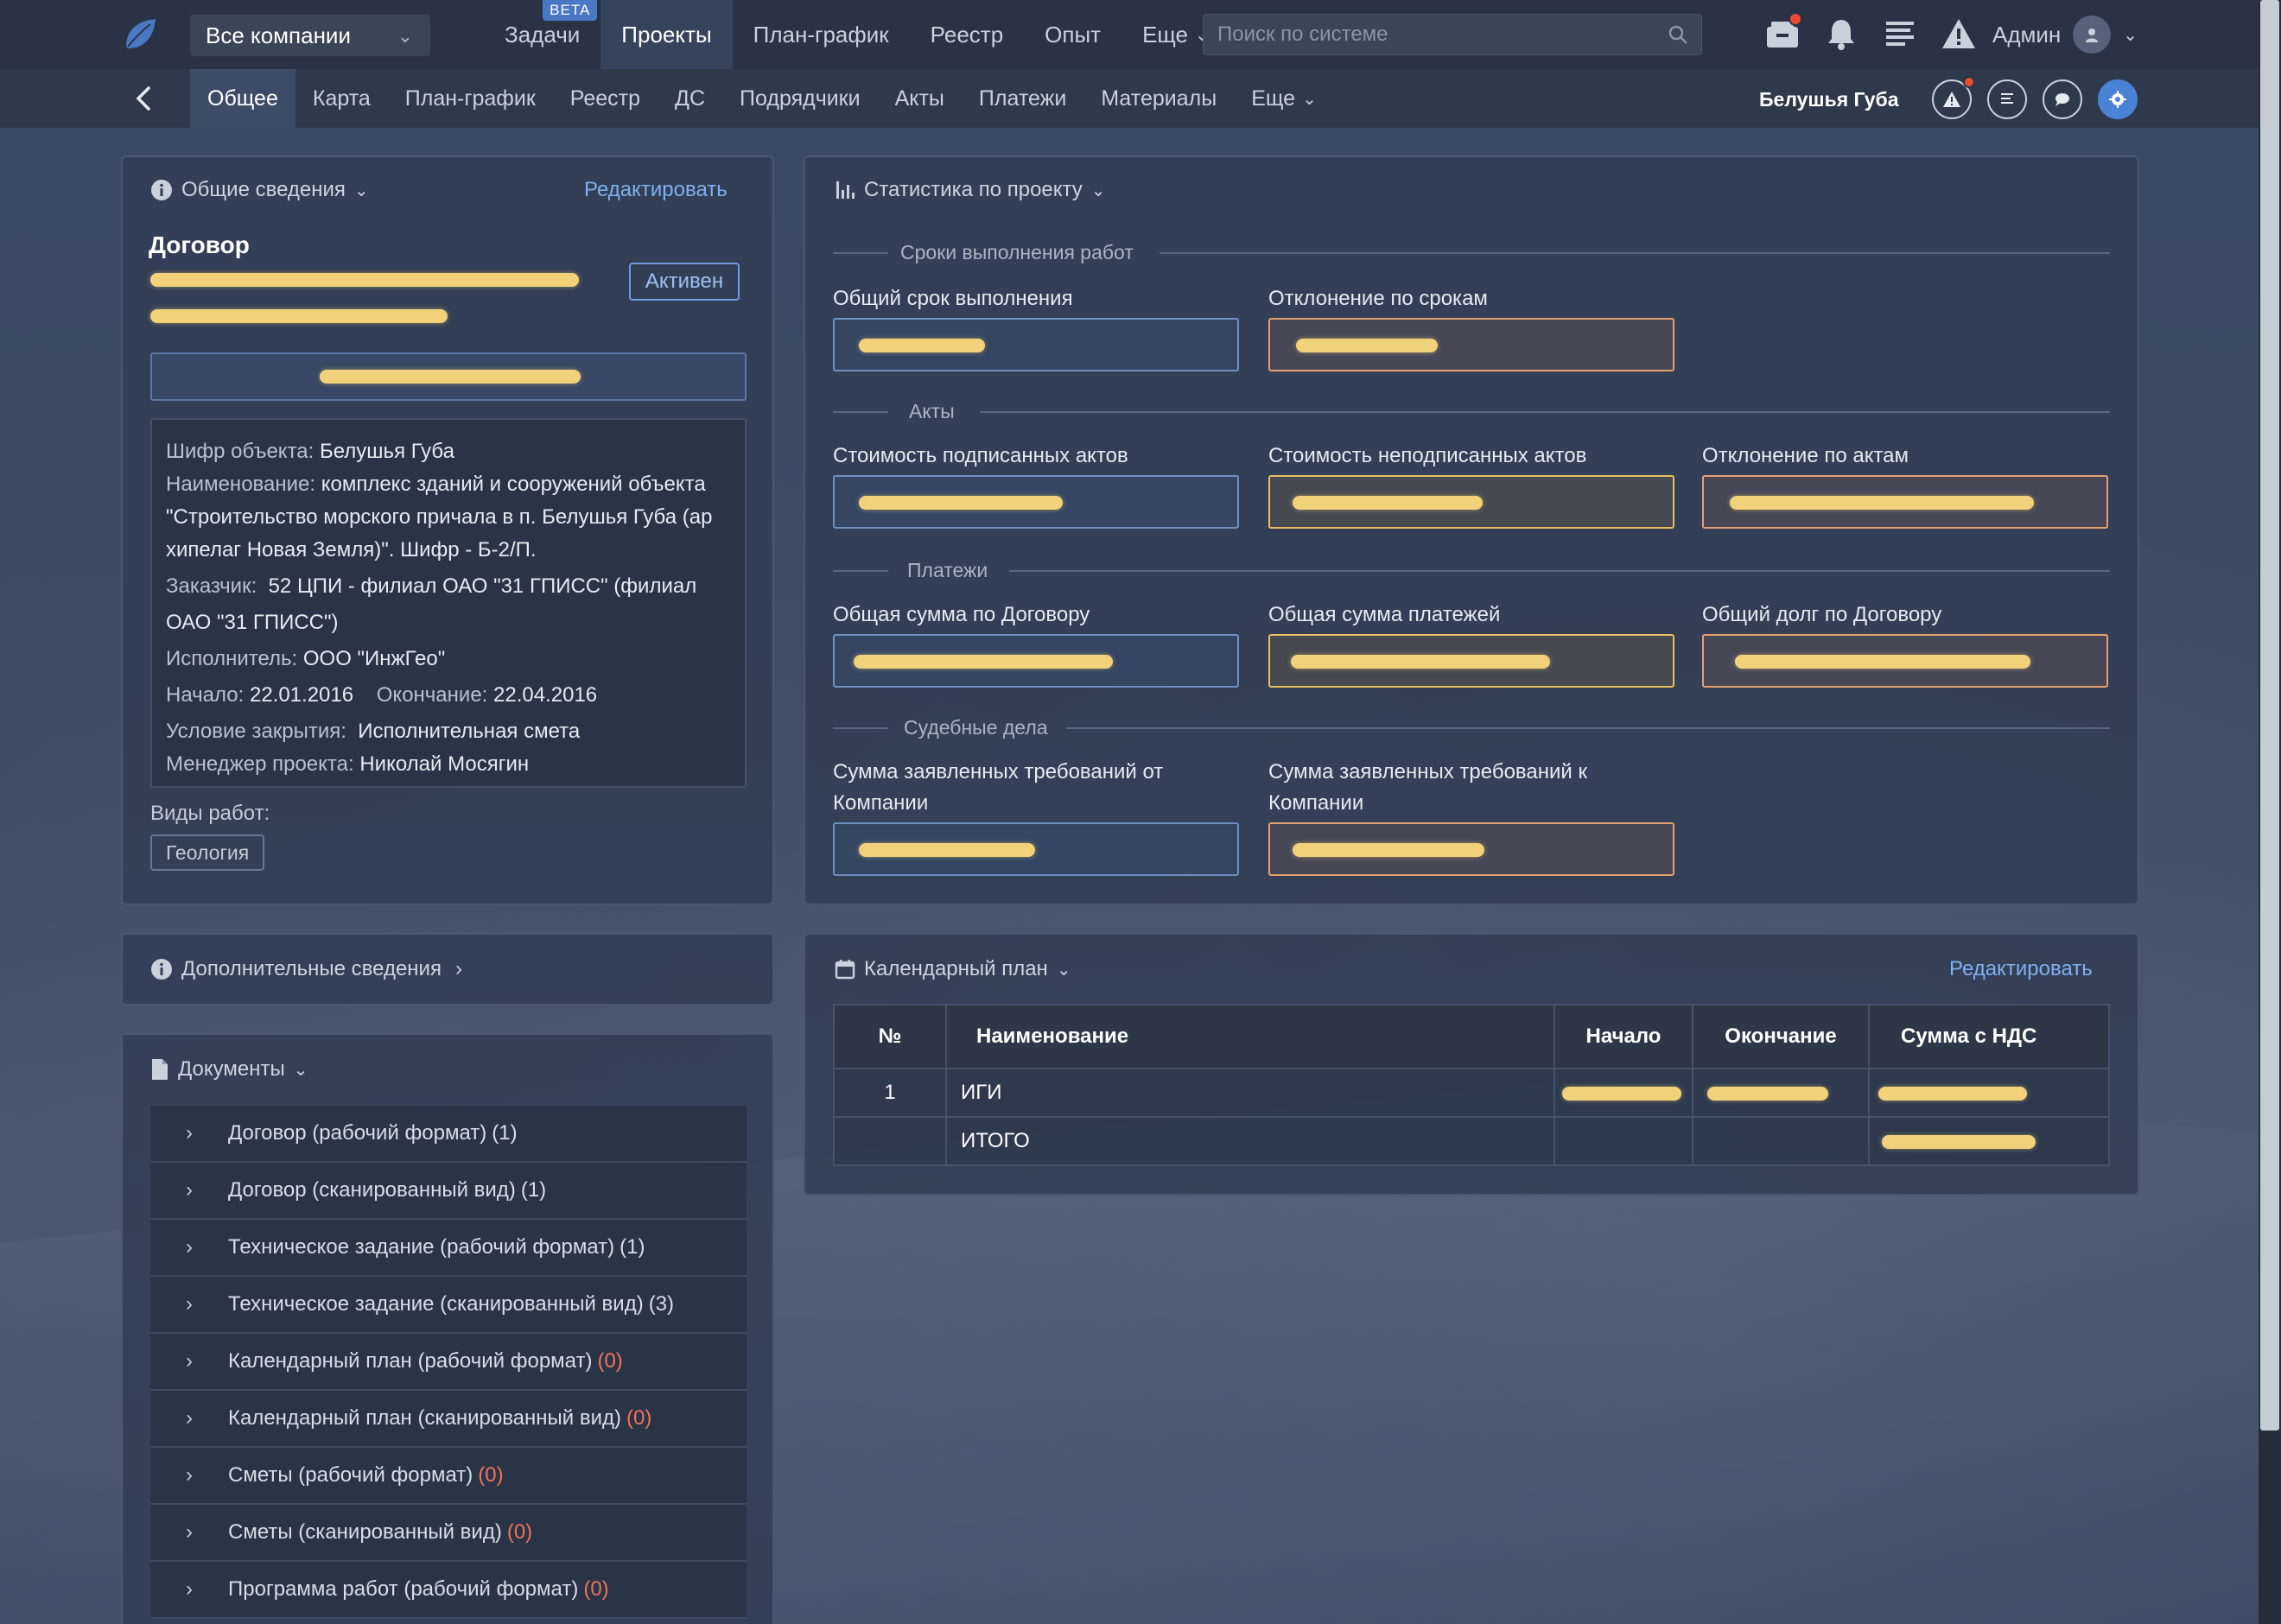  I want to click on nav-projects: Проекты, so click(666, 34).